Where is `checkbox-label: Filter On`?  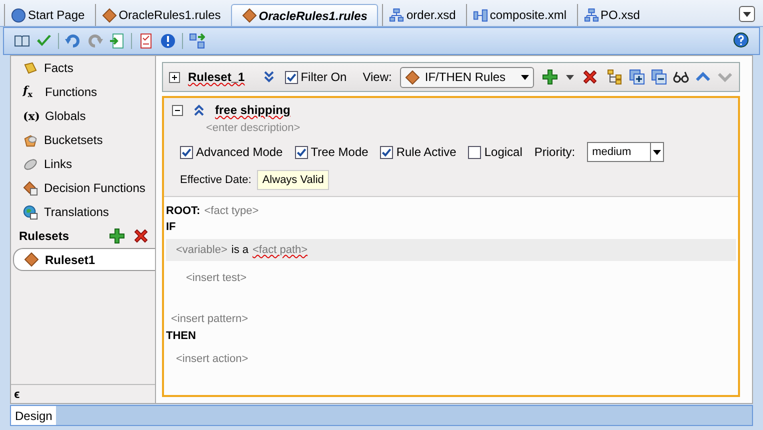 checkbox-label: Filter On is located at coordinates (323, 77).